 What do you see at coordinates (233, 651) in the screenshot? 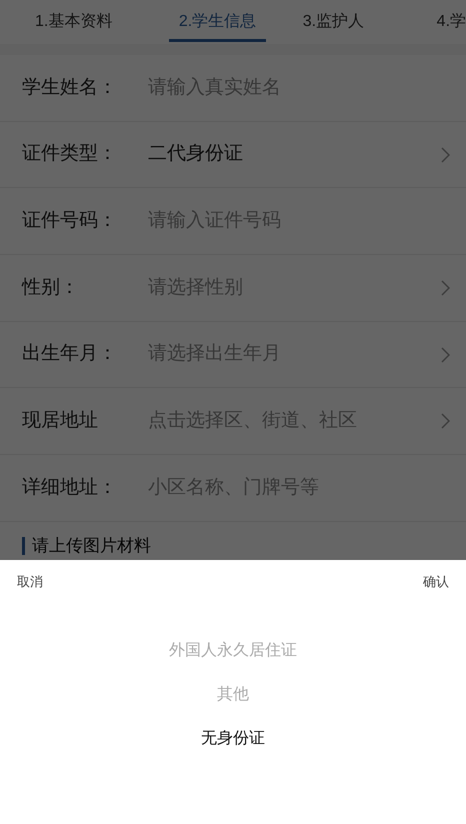
I see `picker-option: 外国人永久居住证` at bounding box center [233, 651].